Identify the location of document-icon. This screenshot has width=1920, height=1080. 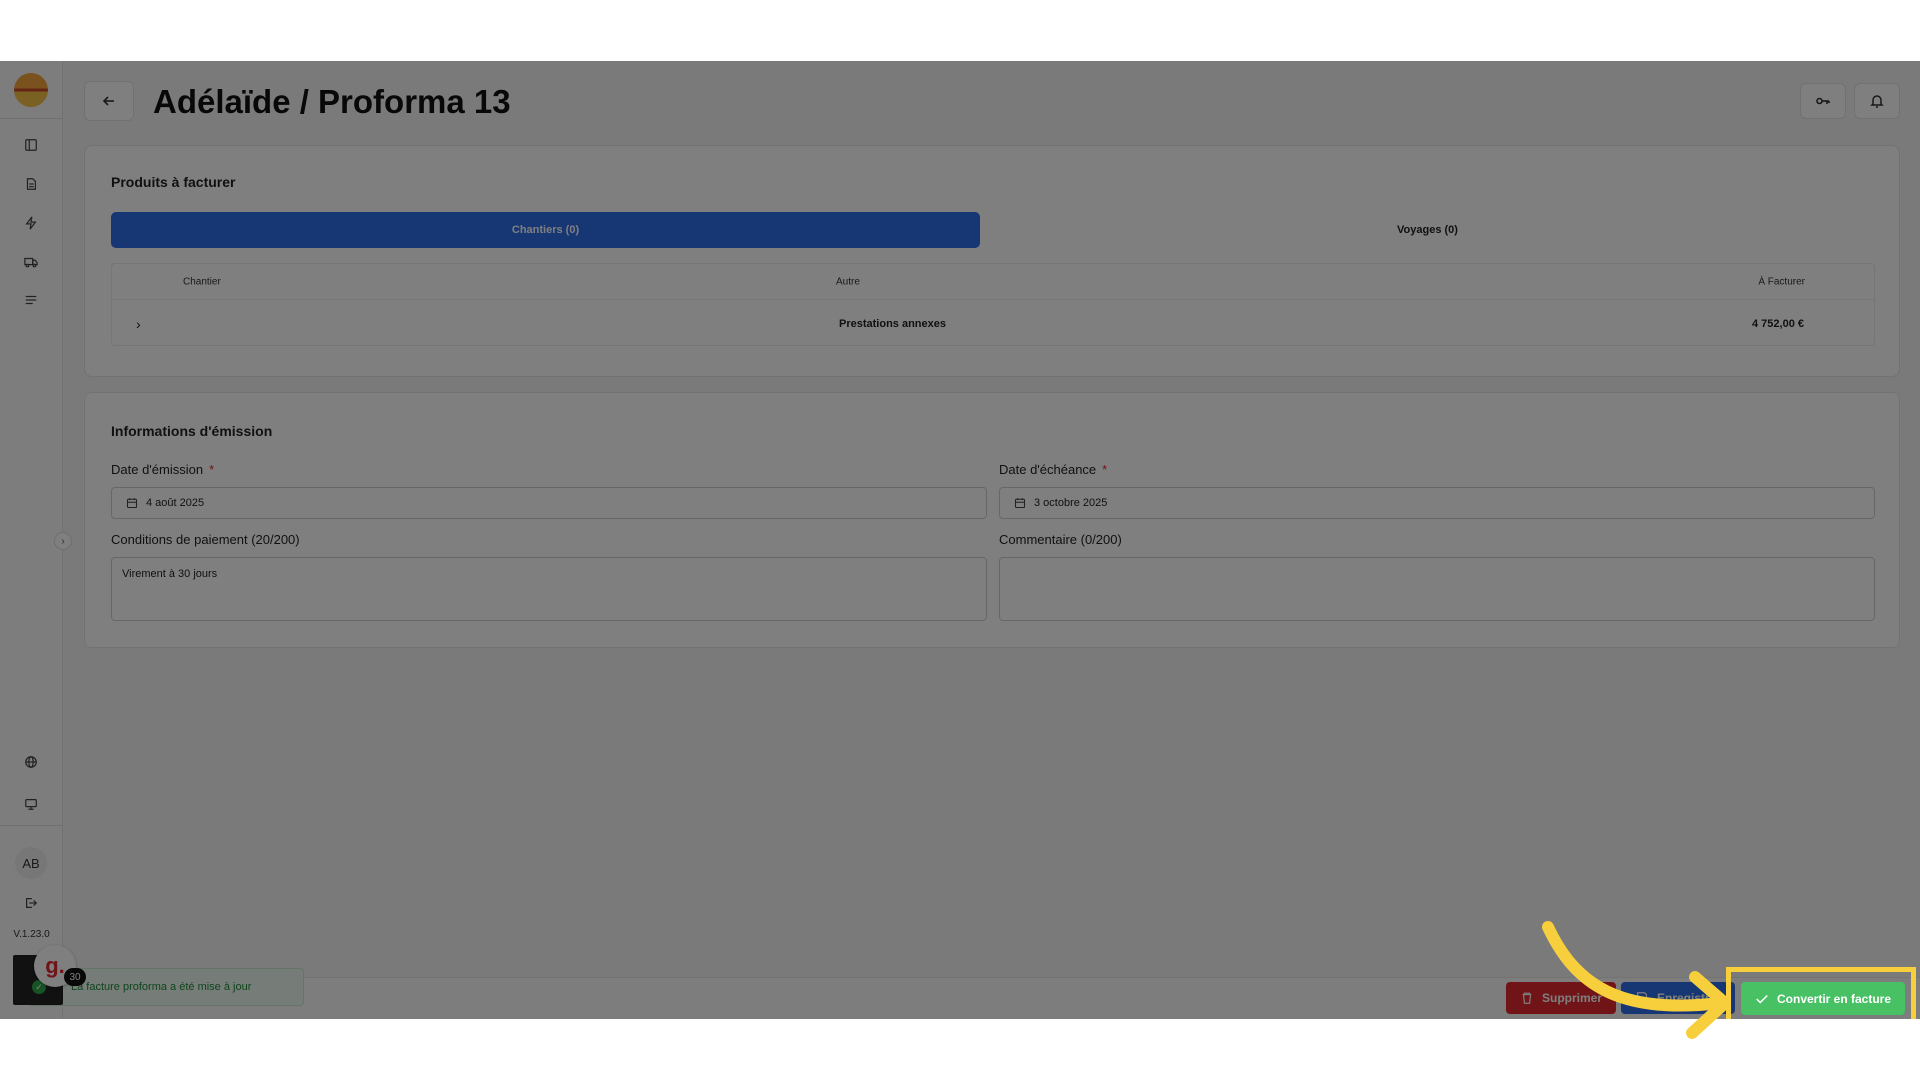
(31, 184).